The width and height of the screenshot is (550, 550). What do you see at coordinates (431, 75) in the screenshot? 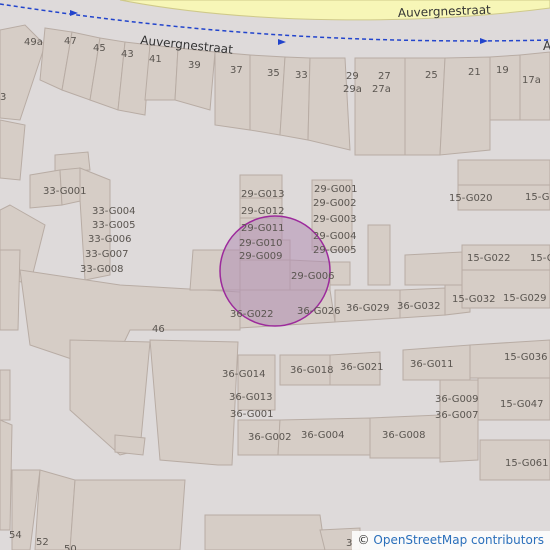
I see `house-number: 25` at bounding box center [431, 75].